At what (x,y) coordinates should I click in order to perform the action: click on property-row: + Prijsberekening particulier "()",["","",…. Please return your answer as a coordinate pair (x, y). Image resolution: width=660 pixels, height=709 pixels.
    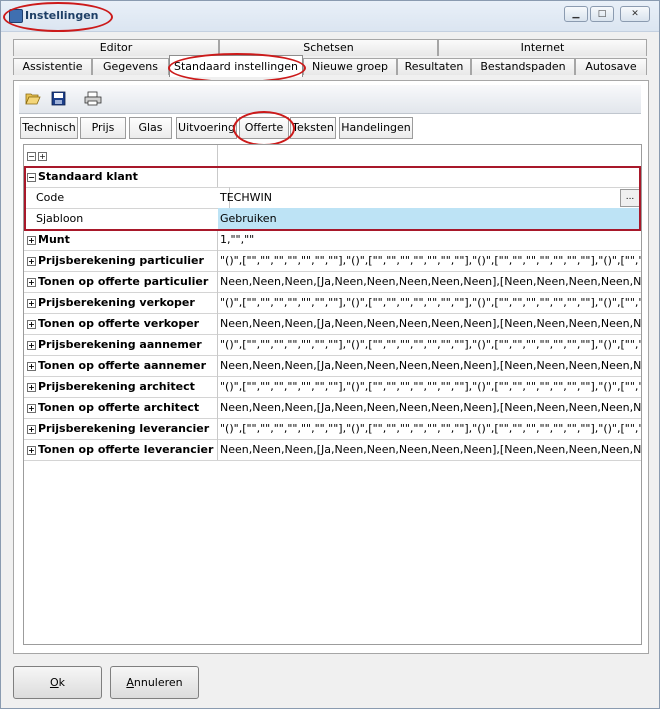
    Looking at the image, I should click on (332, 261).